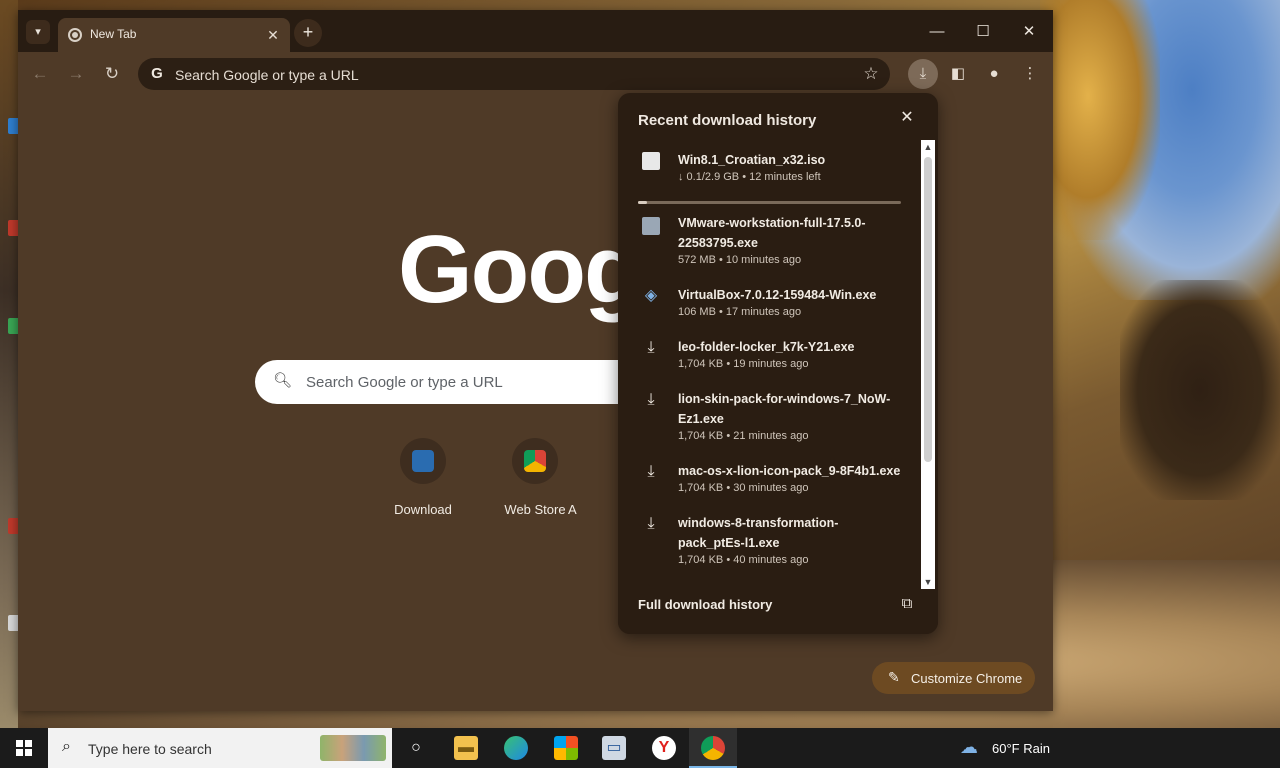 This screenshot has width=1280, height=768. What do you see at coordinates (967, 678) in the screenshot?
I see `customize-chrome-label: Customize Chrome` at bounding box center [967, 678].